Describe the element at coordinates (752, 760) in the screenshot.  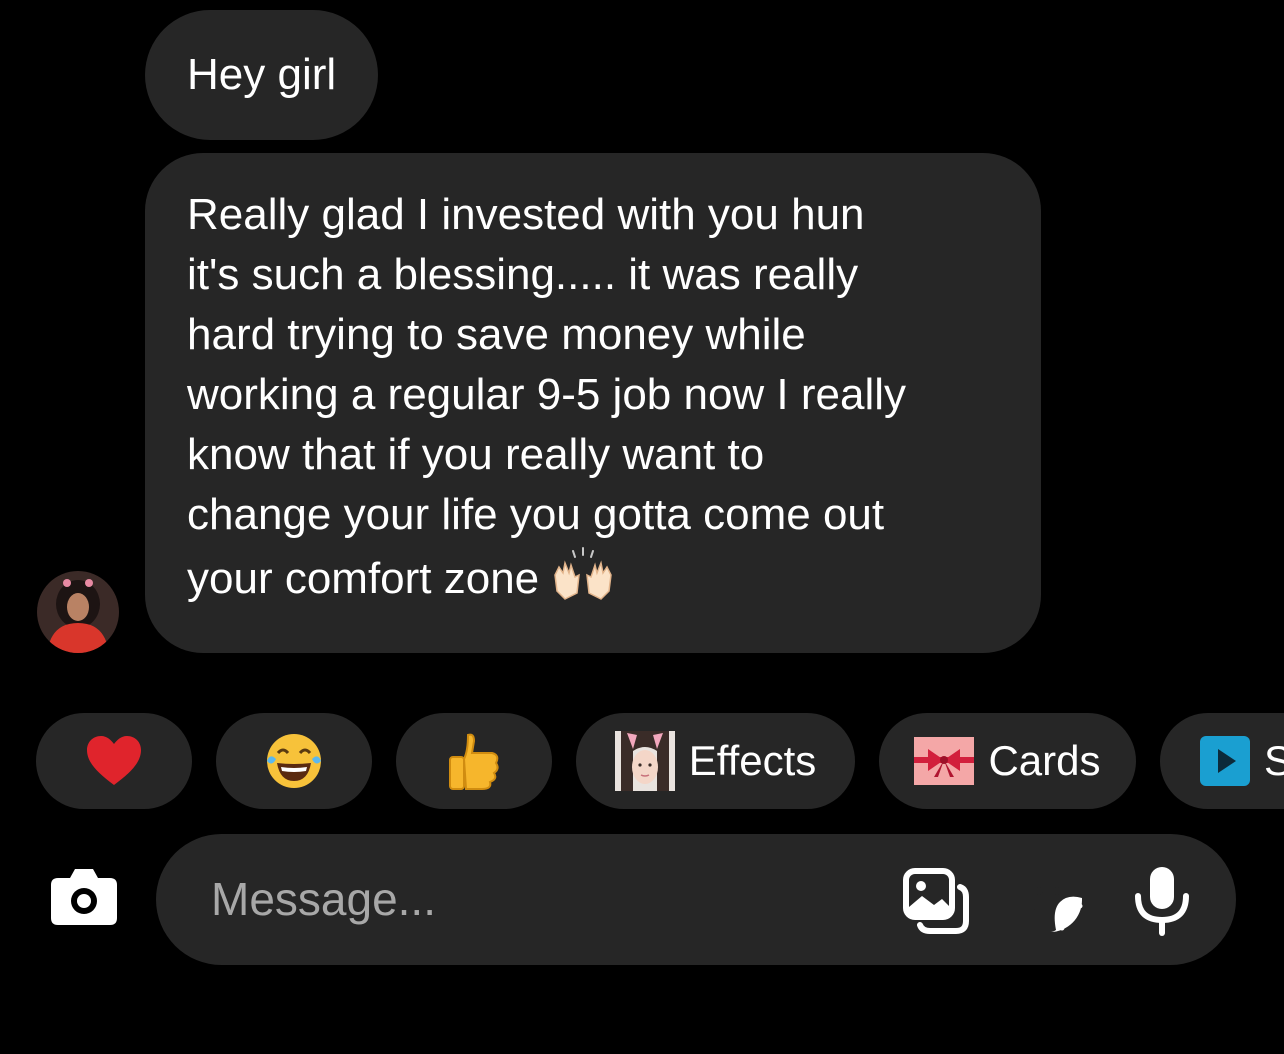
I see `effects-label: Effects` at that location.